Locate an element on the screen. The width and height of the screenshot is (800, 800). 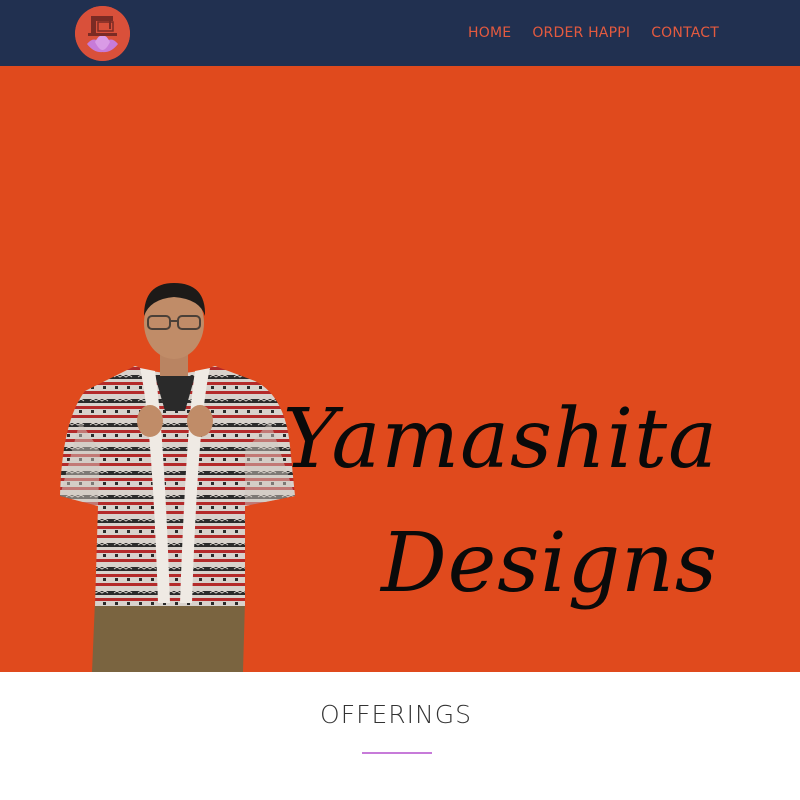
navbar: HOME ORDER HAPPI CONTACT is located at coordinates (400, 33).